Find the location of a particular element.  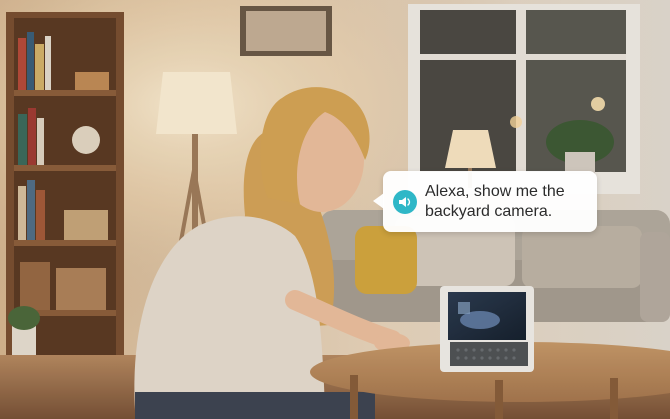

voice-command-text: Alexa, show me the backyard camera. is located at coordinates (495, 201).